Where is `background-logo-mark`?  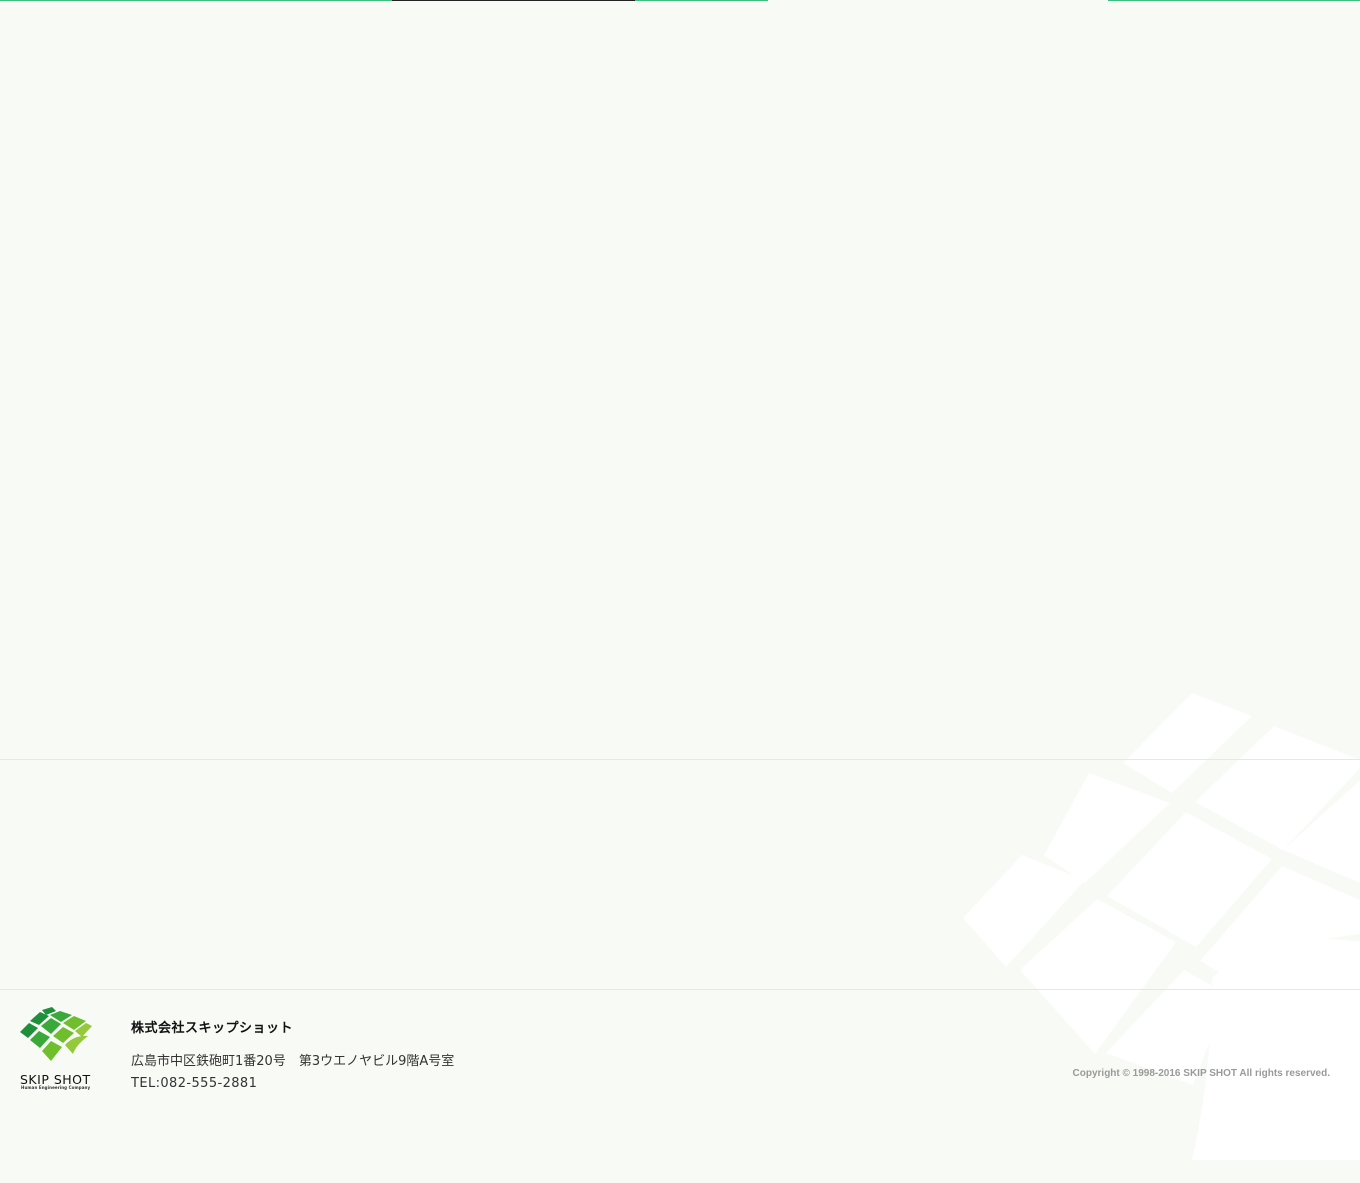
background-logo-mark is located at coordinates (1161, 926).